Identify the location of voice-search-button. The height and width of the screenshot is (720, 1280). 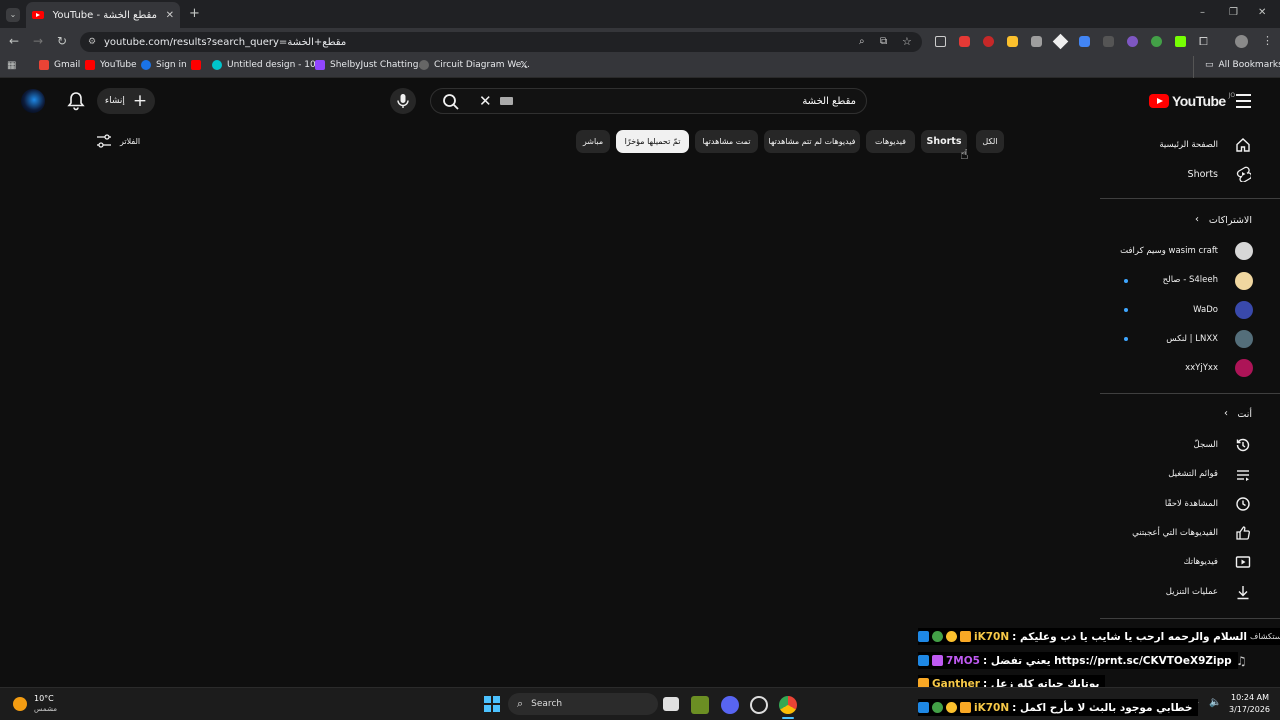
(403, 101).